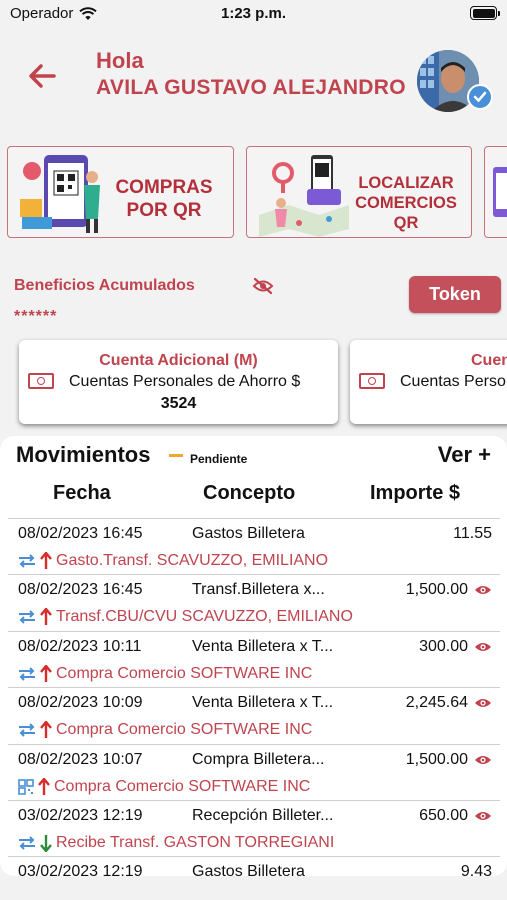  What do you see at coordinates (36, 316) in the screenshot?
I see `benefits-value: ******` at bounding box center [36, 316].